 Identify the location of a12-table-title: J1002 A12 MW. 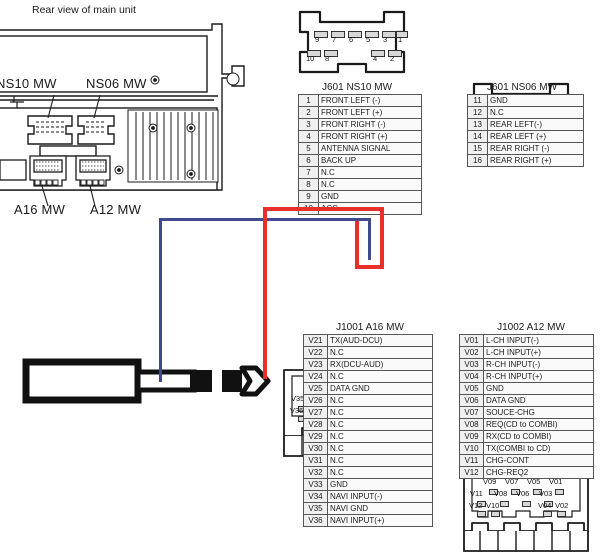
(531, 327).